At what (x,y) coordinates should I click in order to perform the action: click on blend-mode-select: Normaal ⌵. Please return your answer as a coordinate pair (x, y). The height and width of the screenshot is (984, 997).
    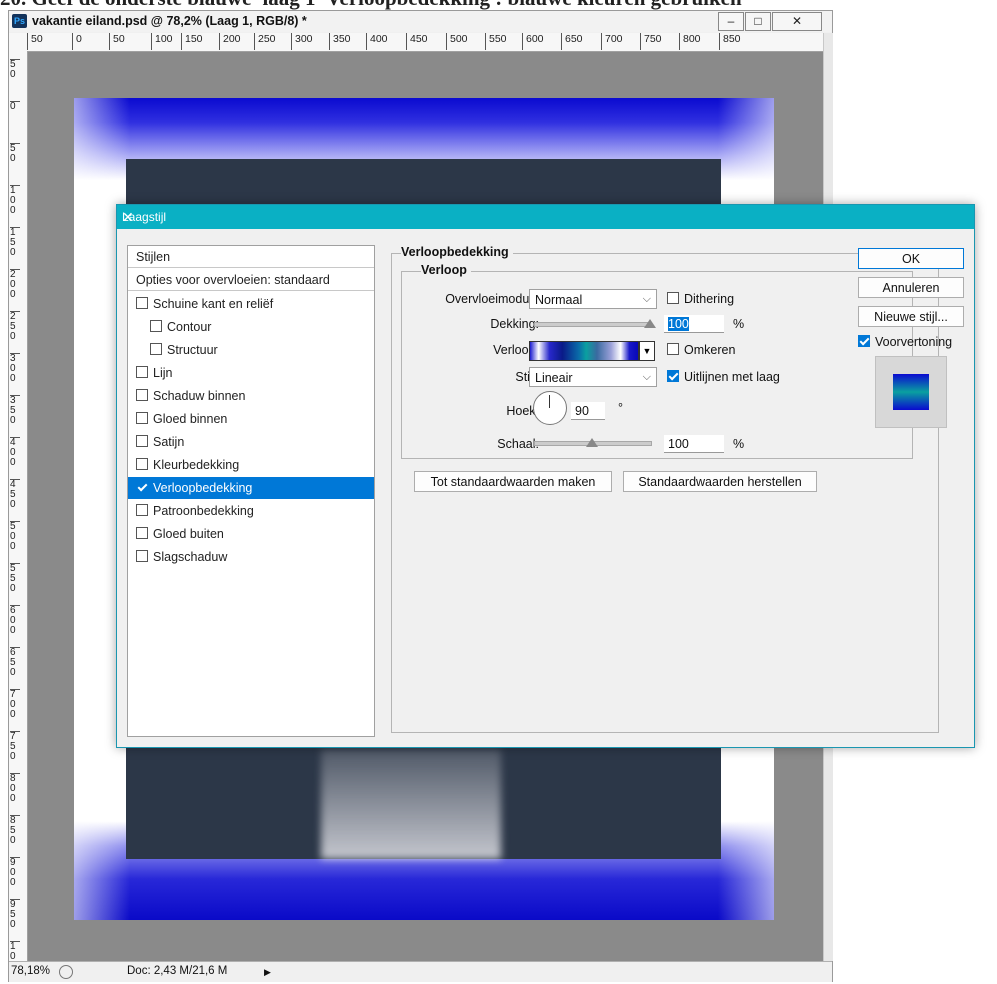
    Looking at the image, I should click on (593, 299).